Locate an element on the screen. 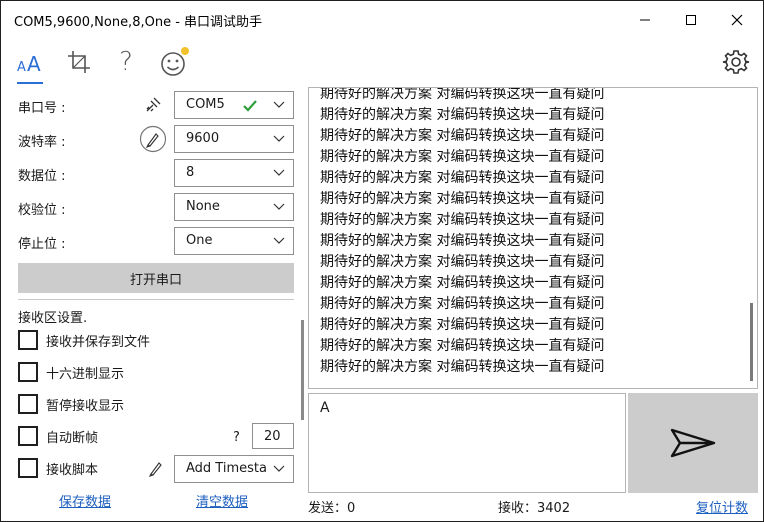  settings-button is located at coordinates (736, 62).